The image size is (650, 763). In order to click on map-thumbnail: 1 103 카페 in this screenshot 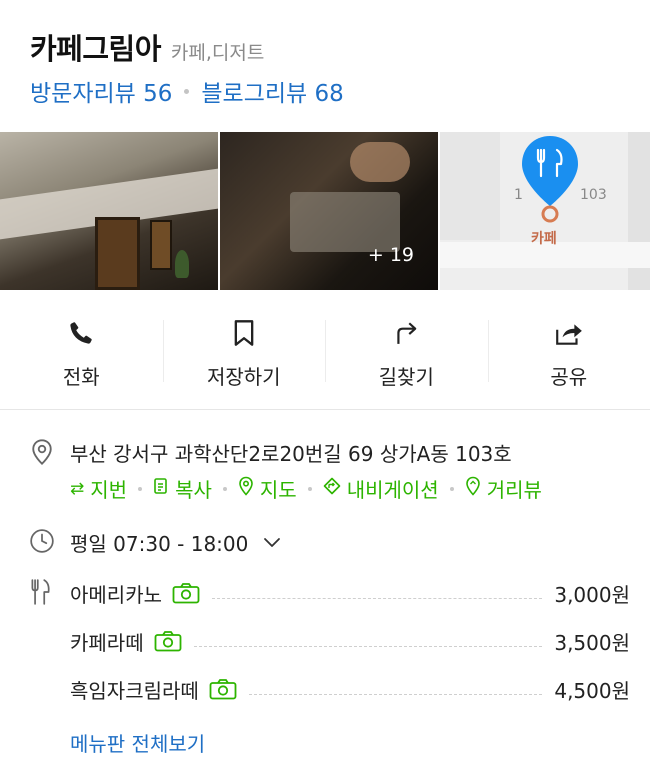, I will do `click(545, 211)`.